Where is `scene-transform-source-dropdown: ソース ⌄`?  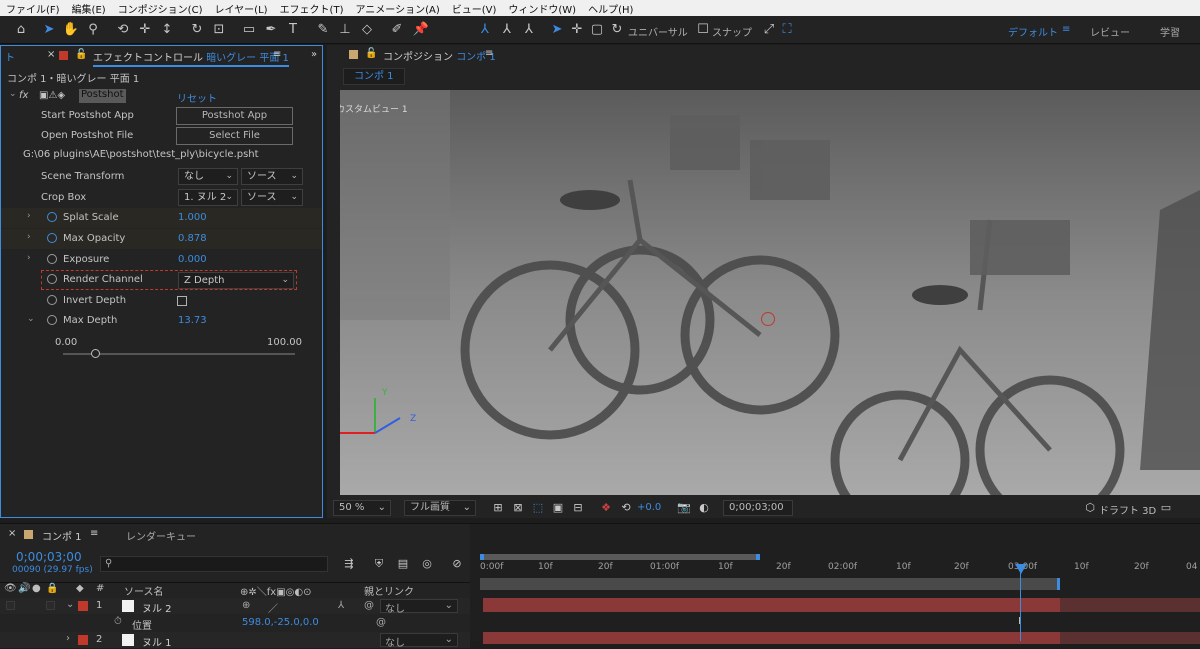
scene-transform-source-dropdown: ソース ⌄ is located at coordinates (272, 176).